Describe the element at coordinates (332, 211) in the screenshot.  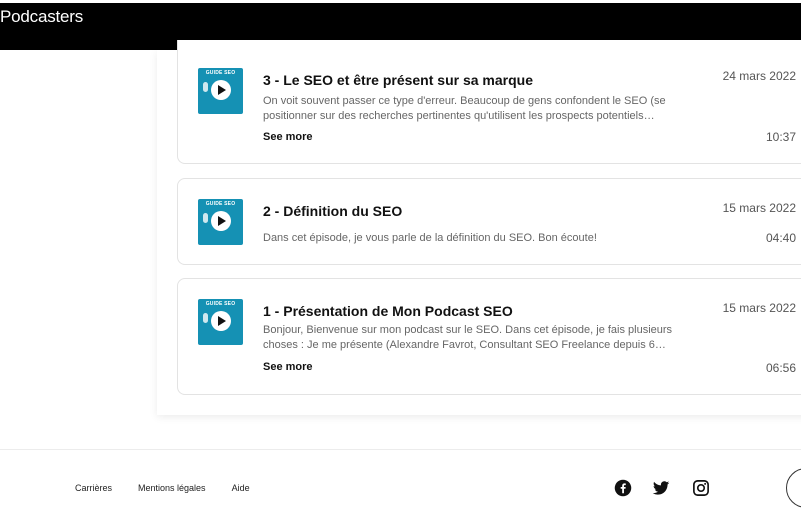
I see `episode-title: 2 - Définition du SEO` at that location.